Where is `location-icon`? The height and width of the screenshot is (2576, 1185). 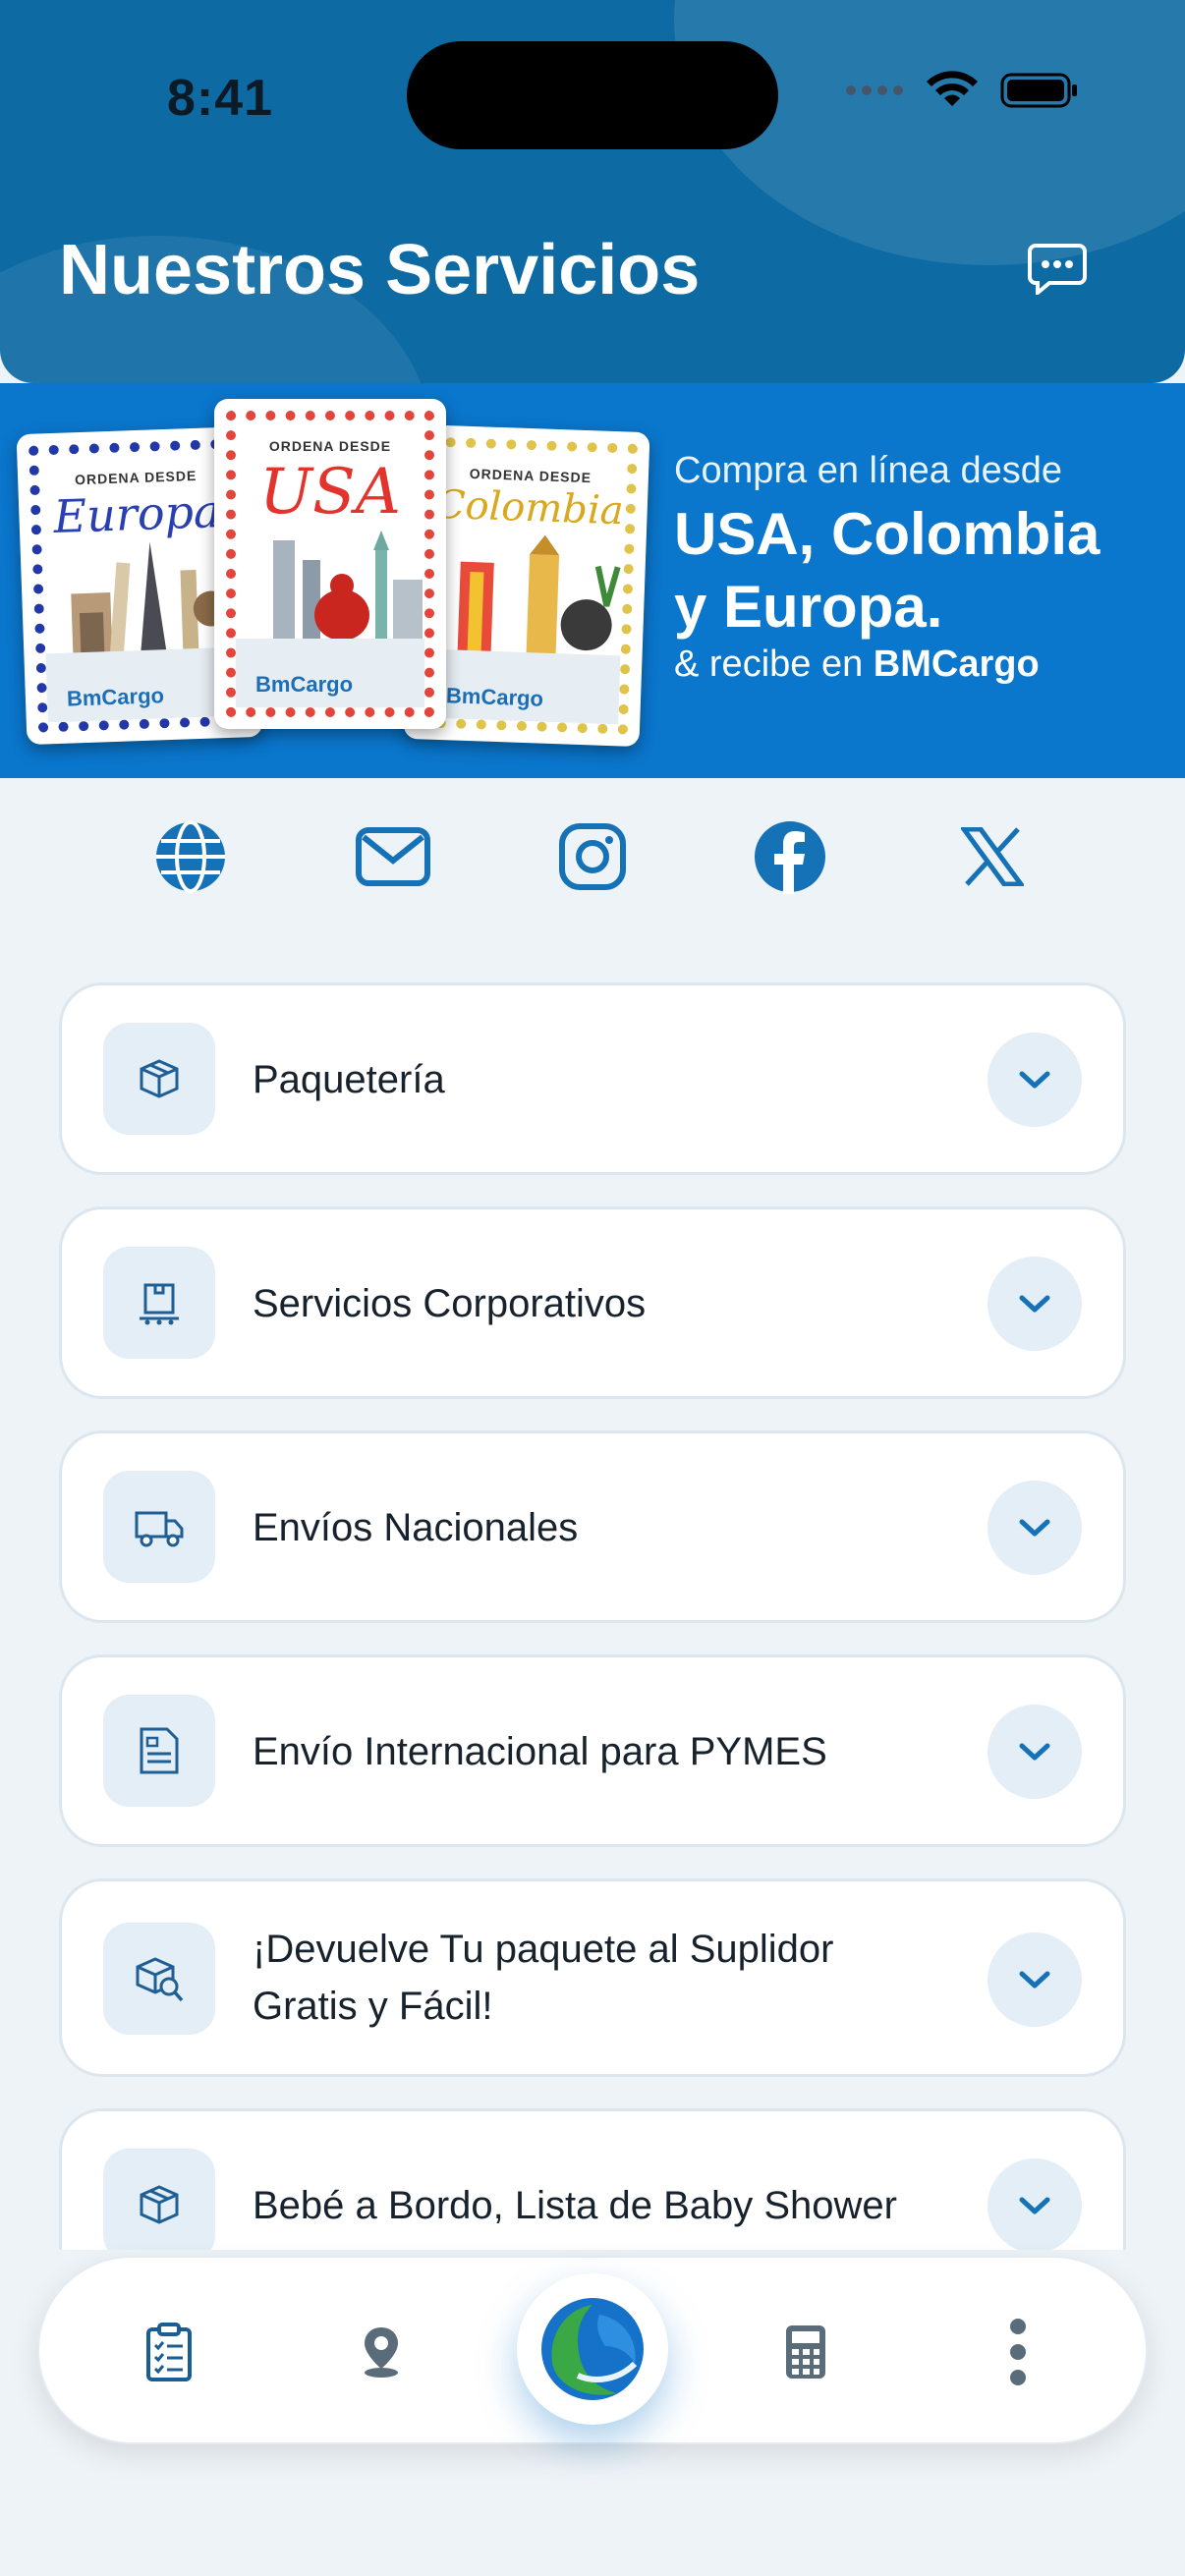 location-icon is located at coordinates (382, 2352).